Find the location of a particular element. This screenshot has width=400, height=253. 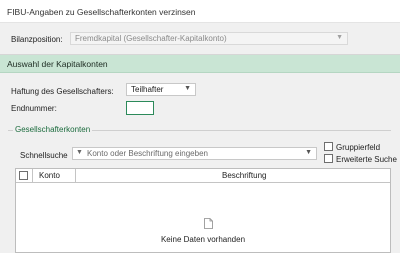

haftung-value: Teilhafter is located at coordinates (147, 89).